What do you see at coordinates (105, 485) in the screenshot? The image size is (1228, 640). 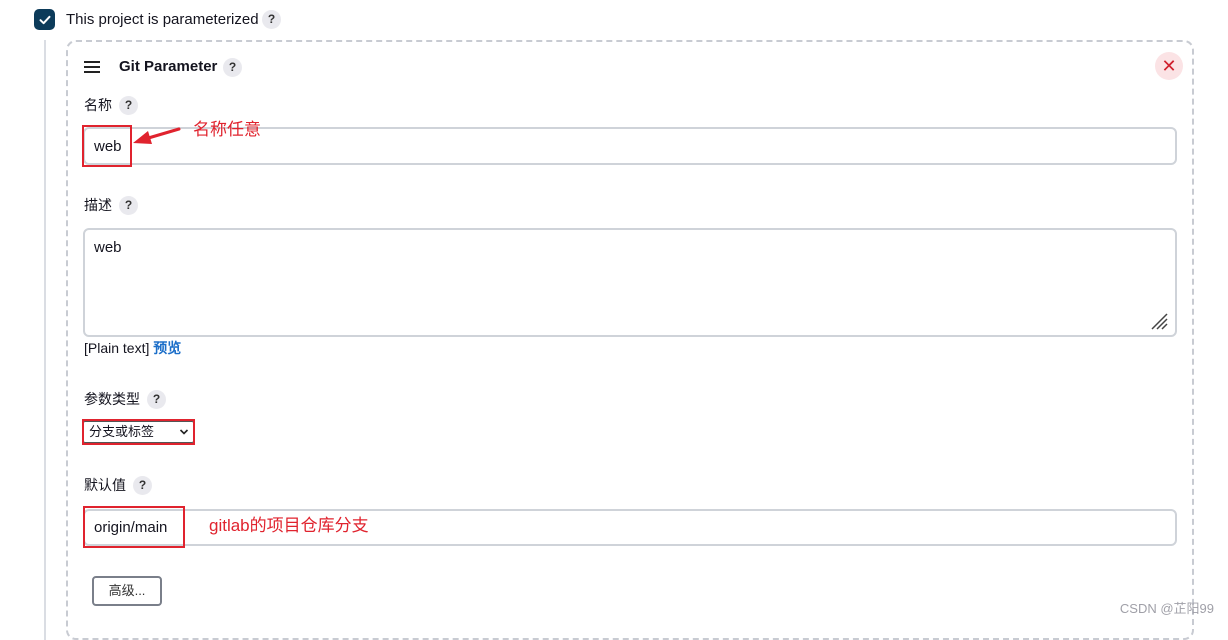 I see `default-value-label: 默认值` at bounding box center [105, 485].